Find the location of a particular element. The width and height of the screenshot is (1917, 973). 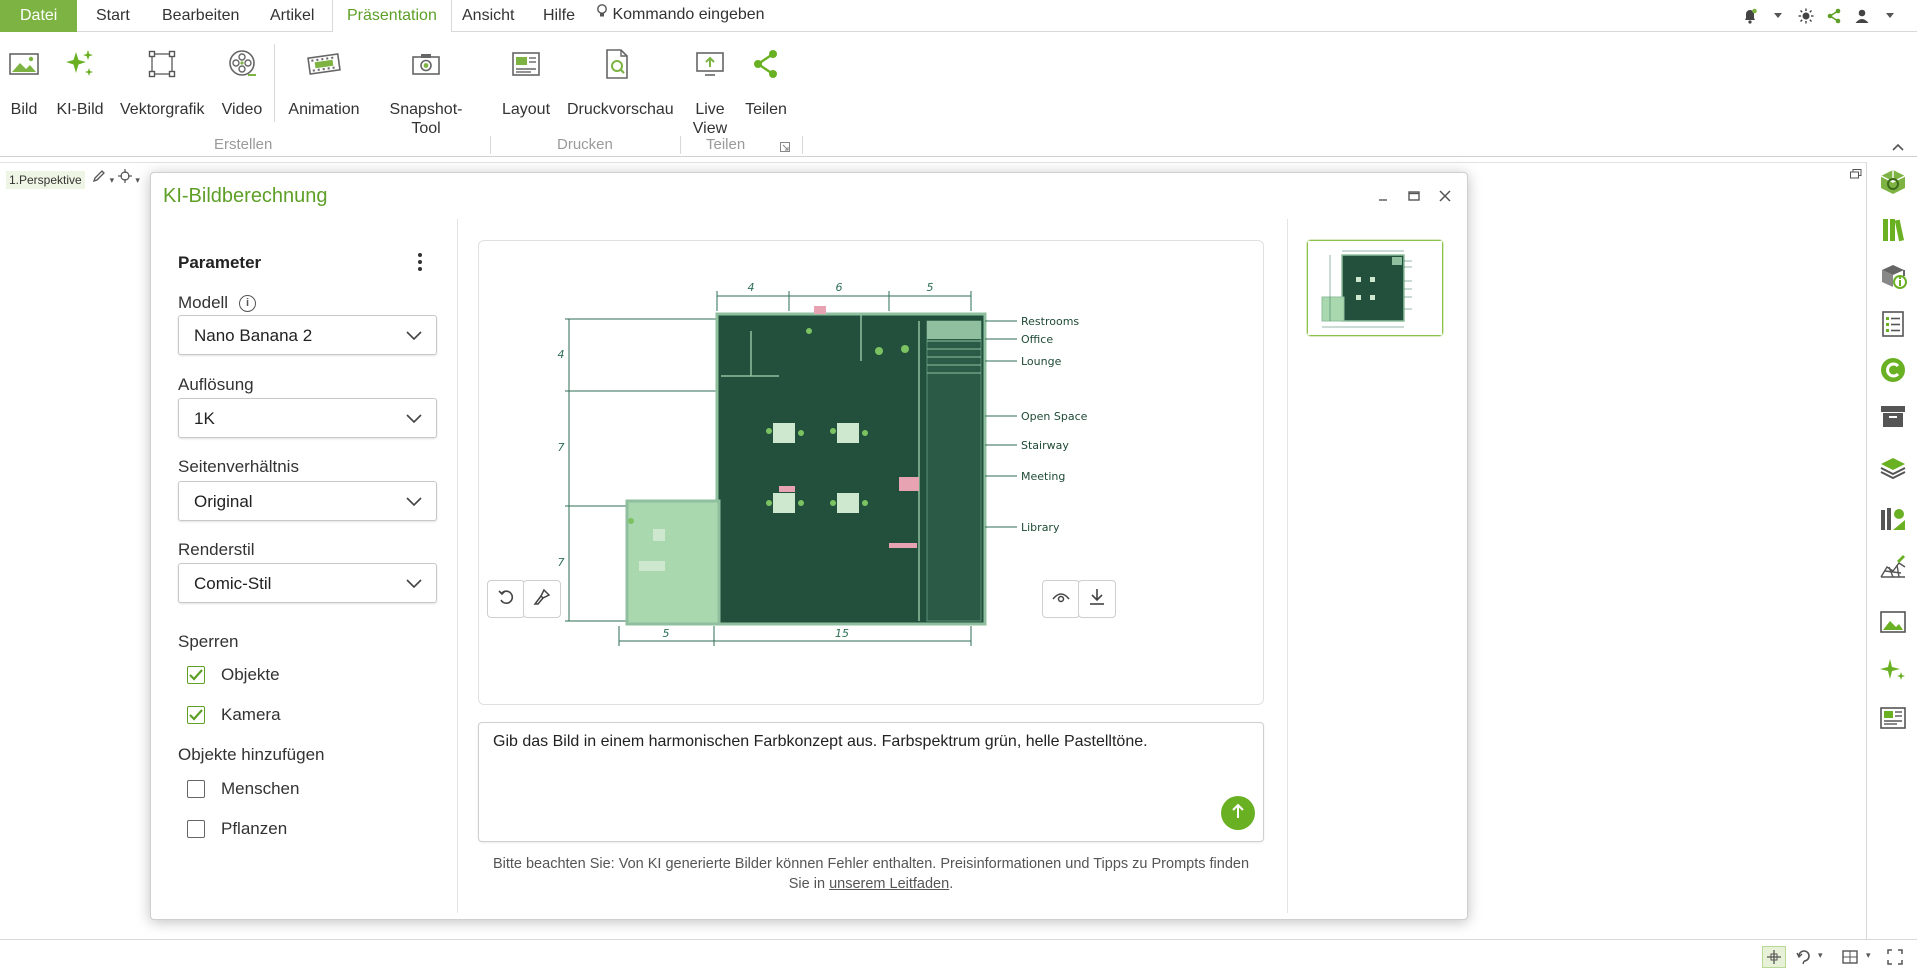

close-button is located at coordinates (1445, 196).